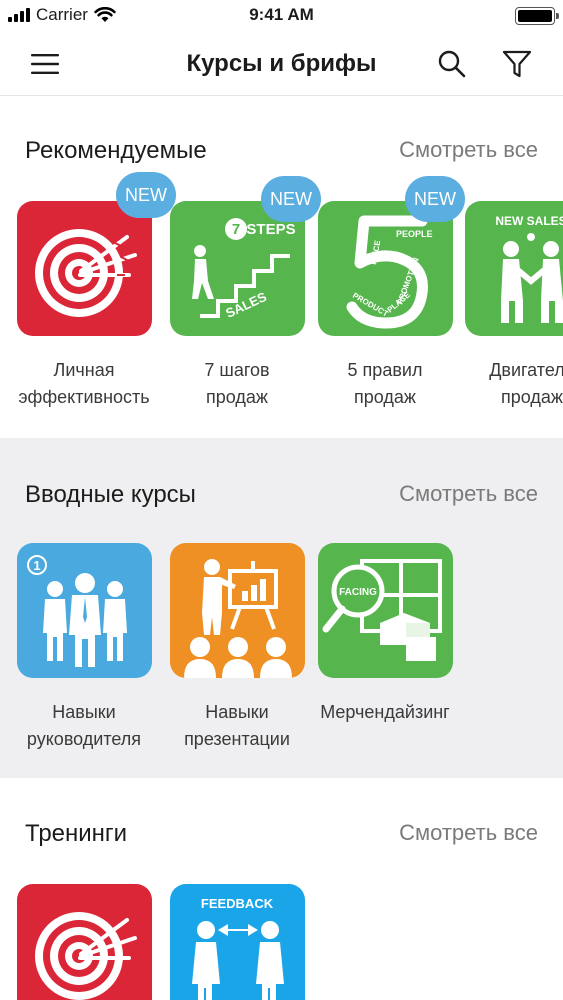 The image size is (563, 1000). I want to click on card-label-line-1: Личная, so click(84, 370).